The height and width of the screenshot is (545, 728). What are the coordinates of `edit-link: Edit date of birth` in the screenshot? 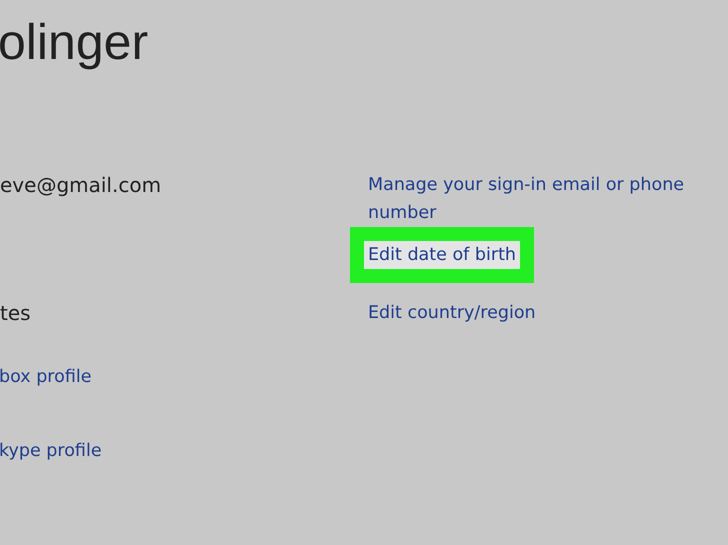 It's located at (442, 255).